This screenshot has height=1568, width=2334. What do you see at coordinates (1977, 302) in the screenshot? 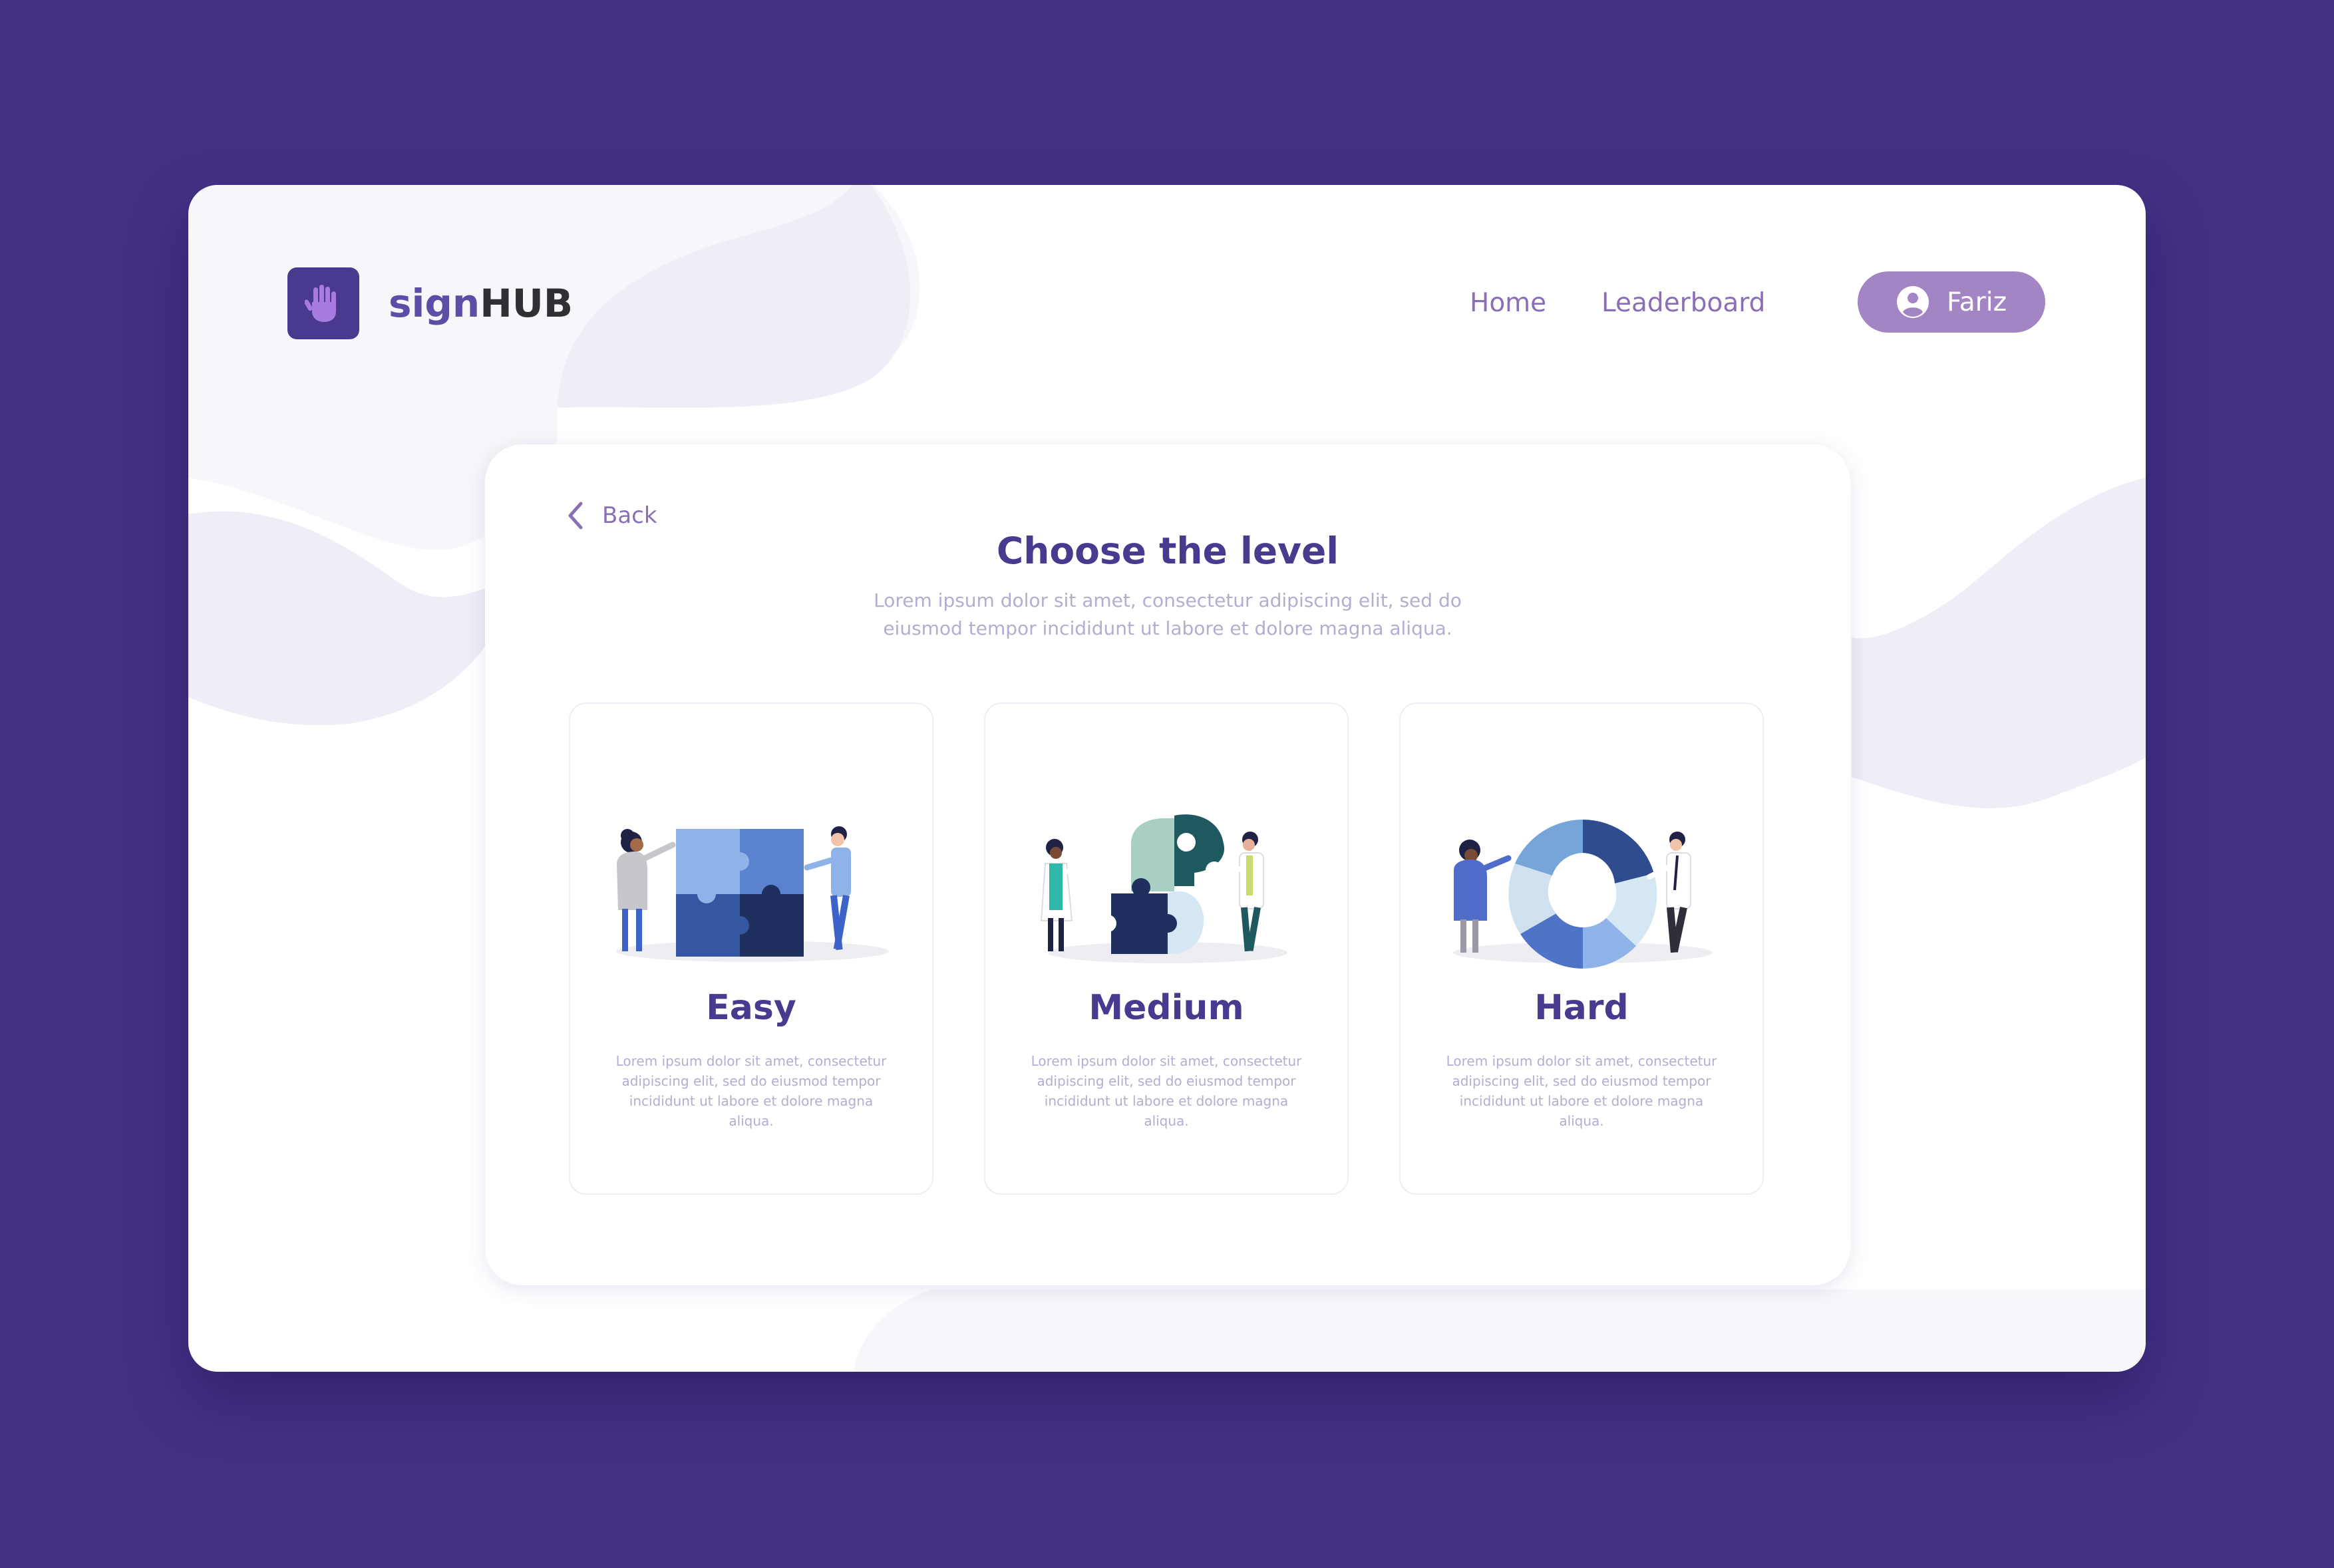
I see `user-name: Fariz` at bounding box center [1977, 302].